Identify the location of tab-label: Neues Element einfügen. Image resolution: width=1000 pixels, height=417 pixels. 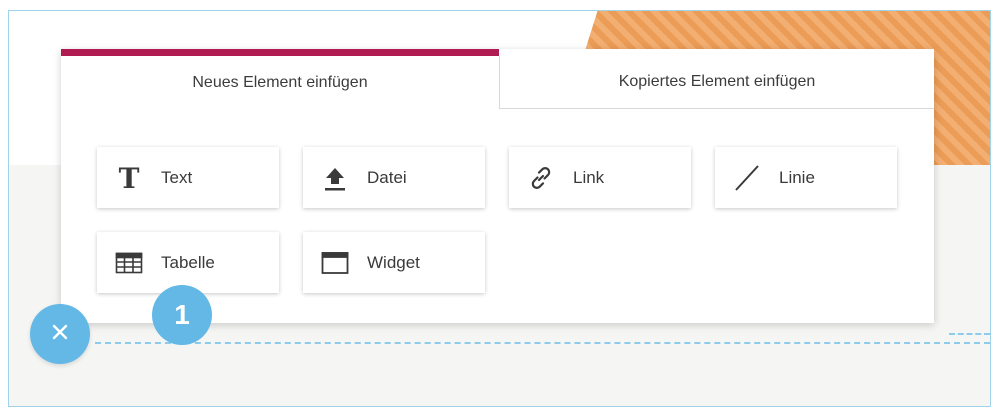
(280, 82).